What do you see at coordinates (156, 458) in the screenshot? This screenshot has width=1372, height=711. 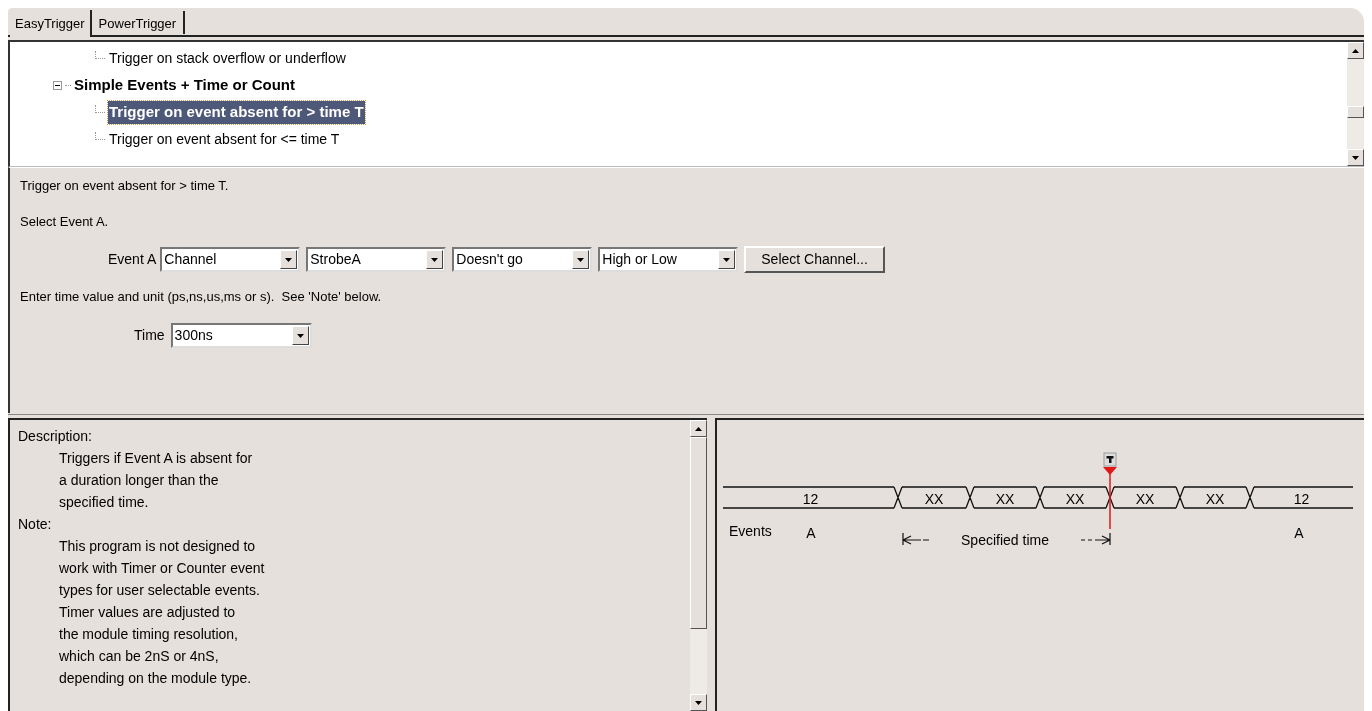 I see `description-text: Triggers if Event A is absent for` at bounding box center [156, 458].